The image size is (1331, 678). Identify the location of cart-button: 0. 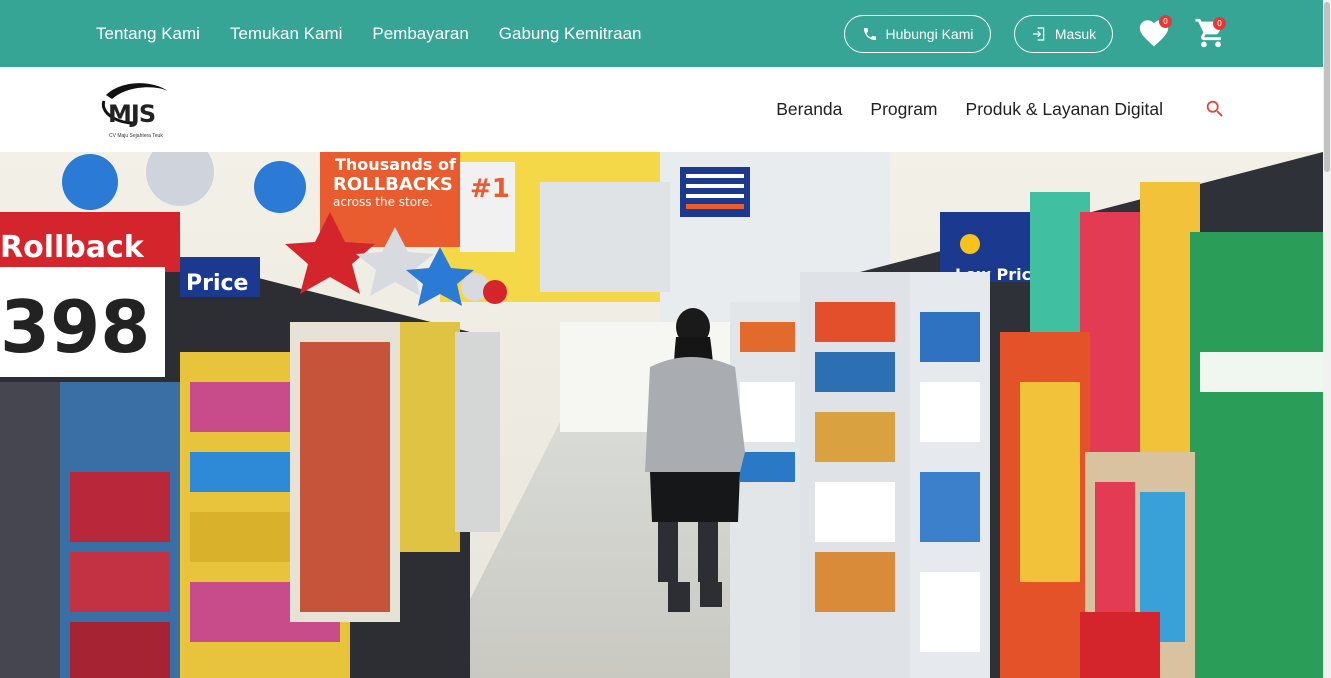
(1211, 33).